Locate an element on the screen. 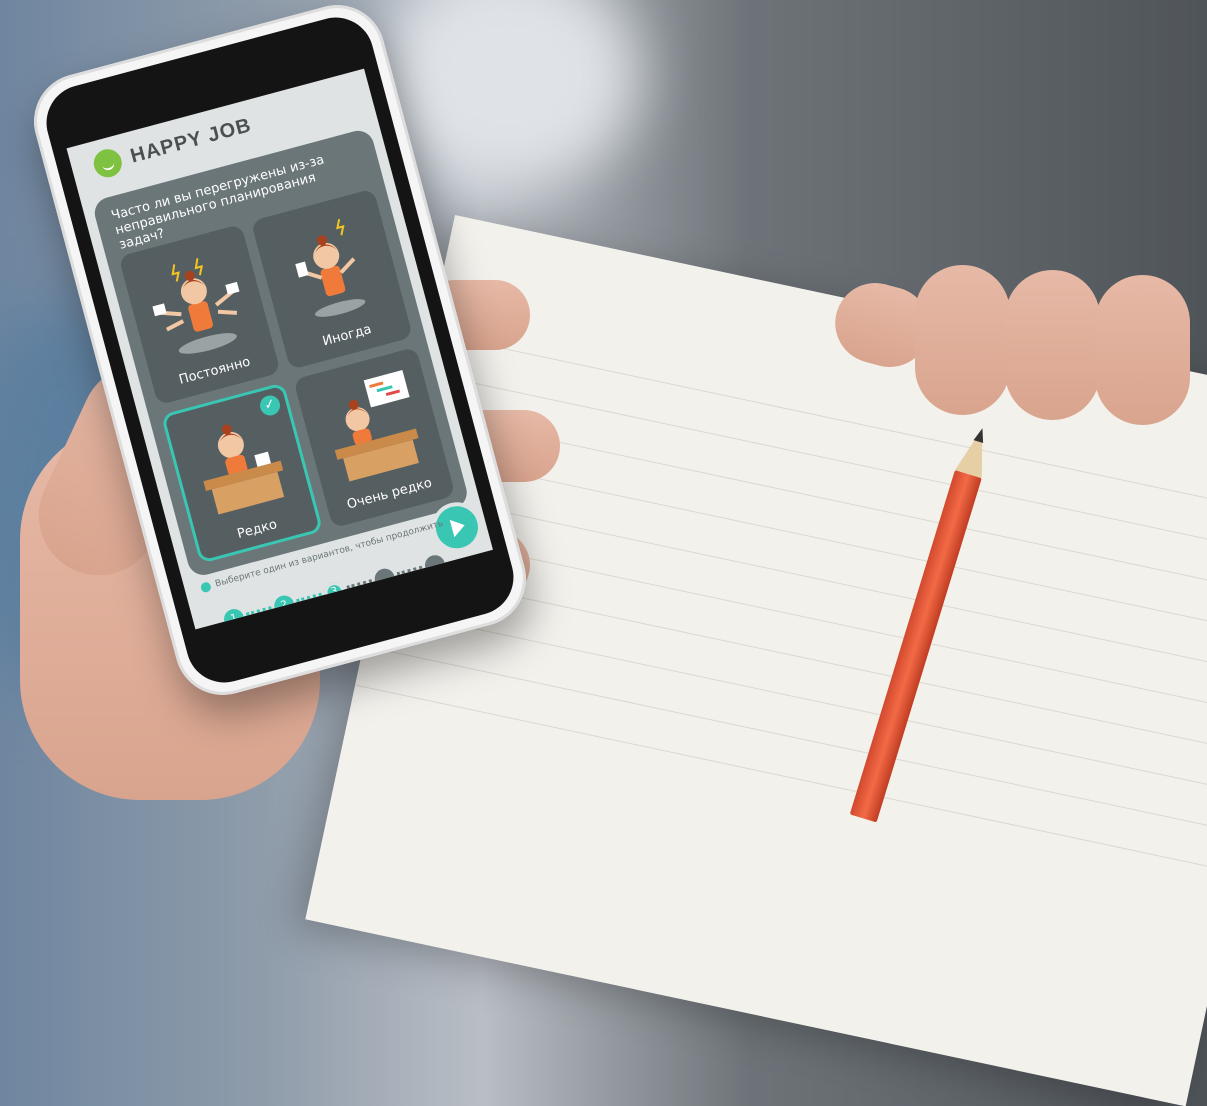 This screenshot has height=1106, width=1207. info-dot-icon is located at coordinates (206, 587).